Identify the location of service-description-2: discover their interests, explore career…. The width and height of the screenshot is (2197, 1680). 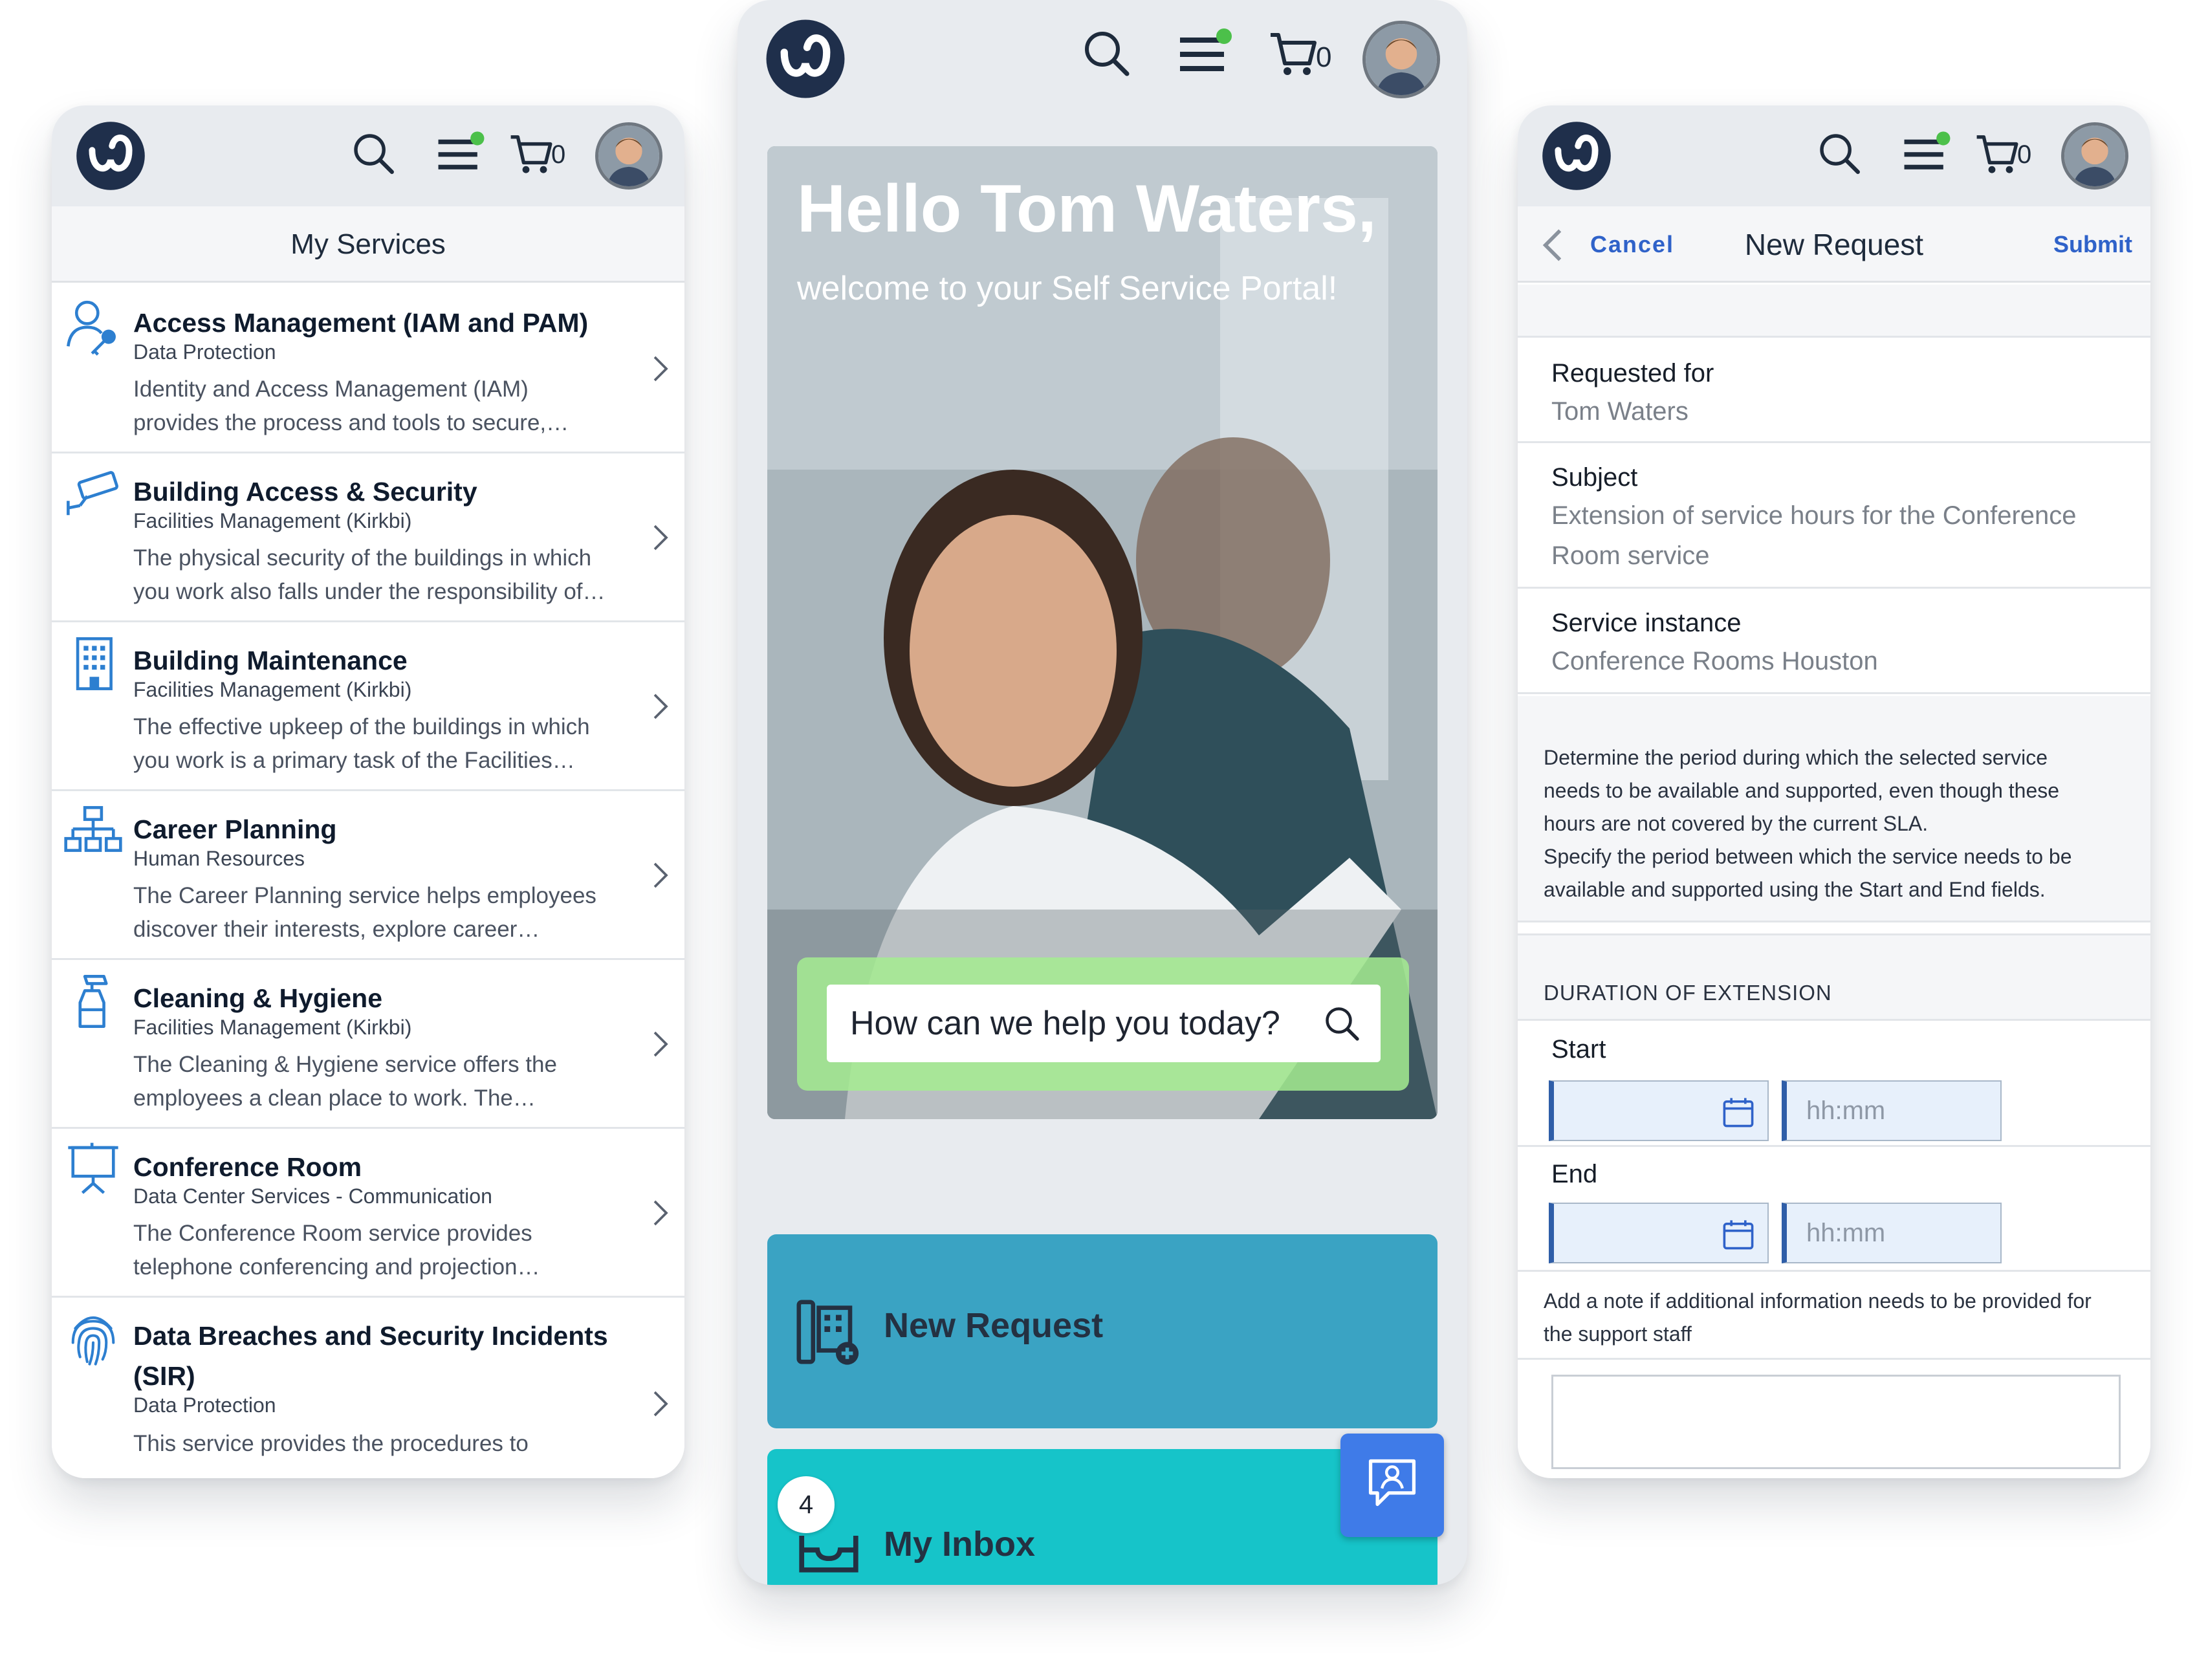
(336, 929).